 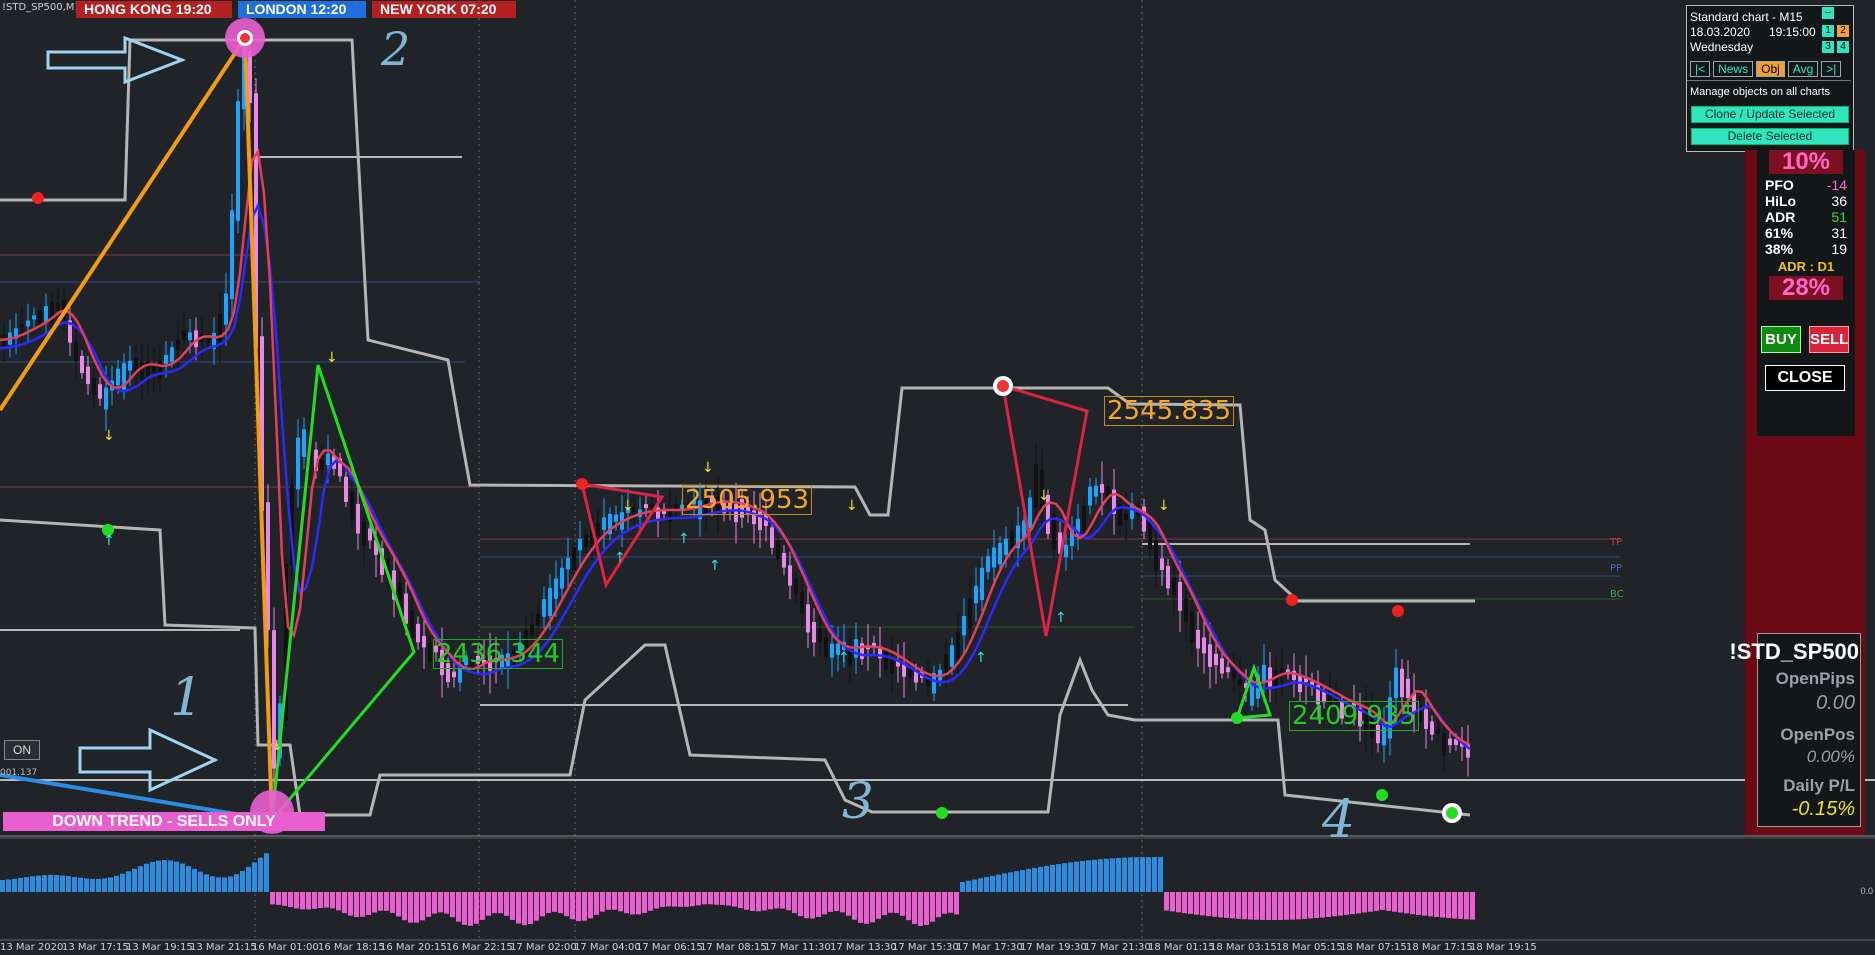 What do you see at coordinates (1770, 69) in the screenshot?
I see `obj-button: Obj` at bounding box center [1770, 69].